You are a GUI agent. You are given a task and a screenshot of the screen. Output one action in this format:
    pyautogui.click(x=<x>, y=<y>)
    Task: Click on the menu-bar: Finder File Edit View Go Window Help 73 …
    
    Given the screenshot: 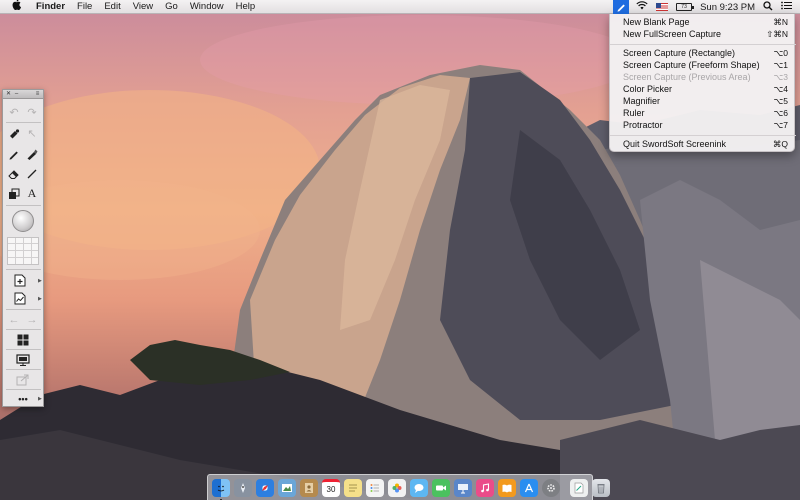 What is the action you would take?
    pyautogui.click(x=400, y=7)
    